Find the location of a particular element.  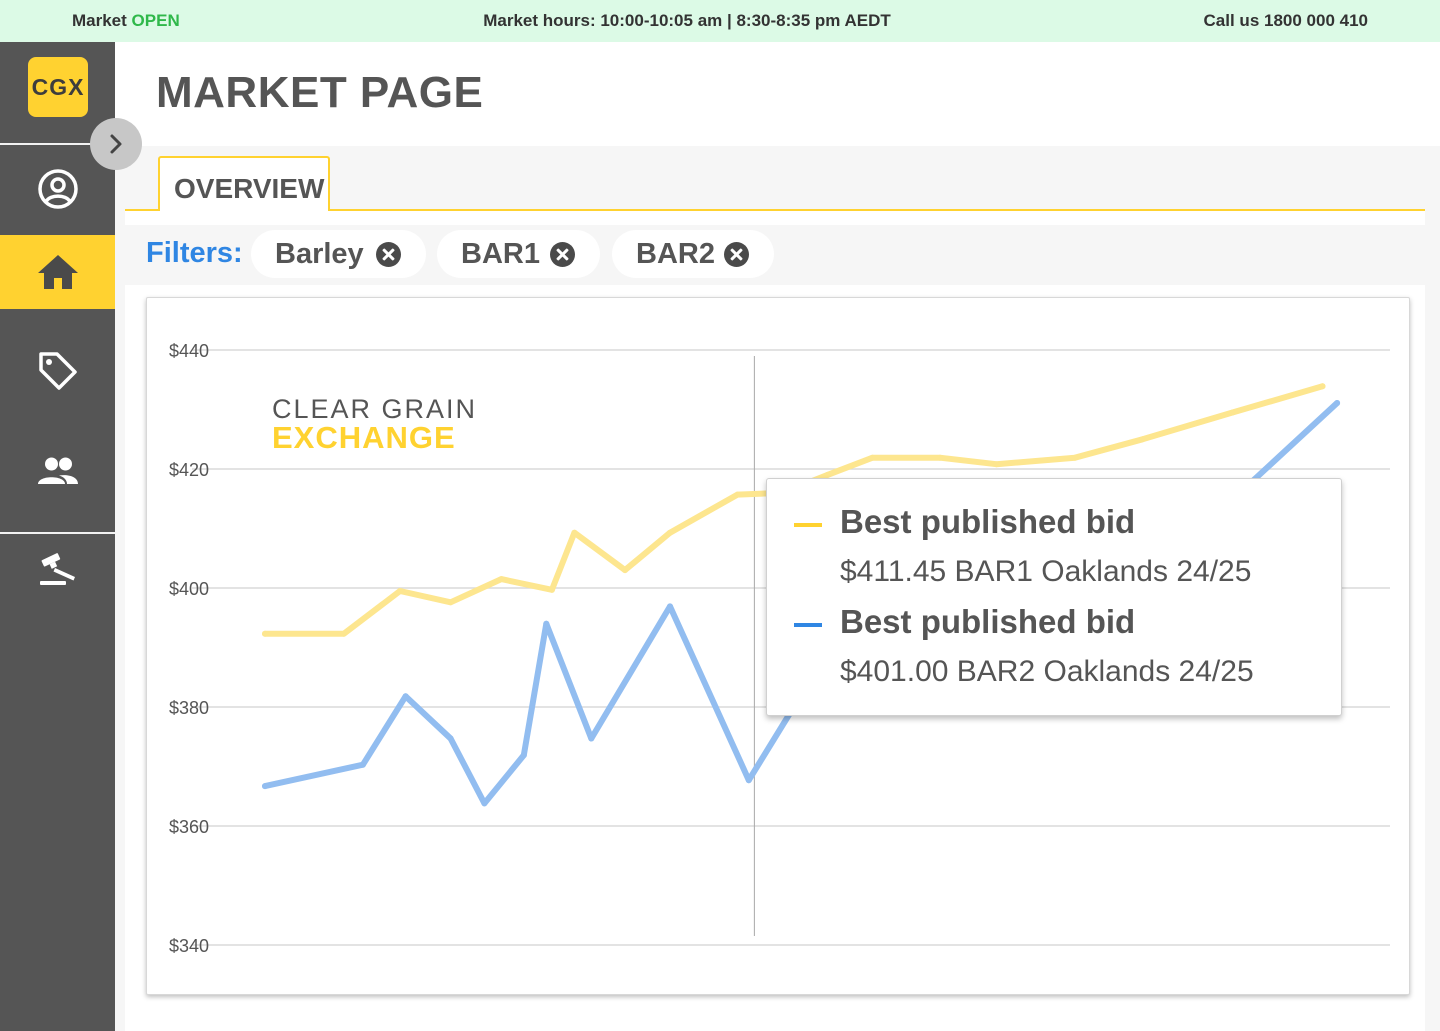

chevron-right-icon is located at coordinates (116, 144).